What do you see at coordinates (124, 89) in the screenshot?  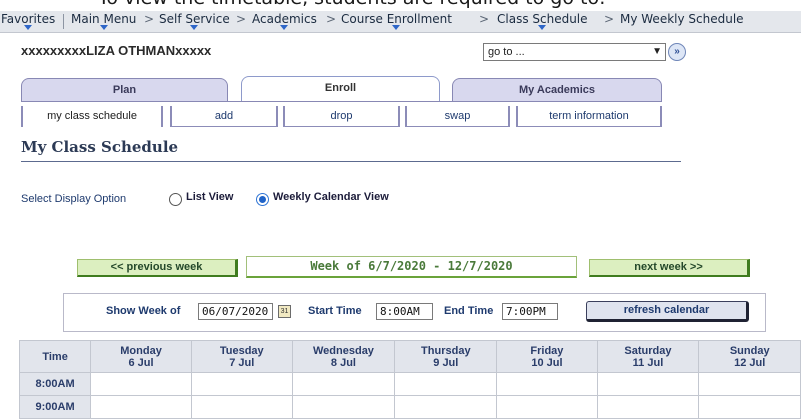 I see `tab-plan: Plan` at bounding box center [124, 89].